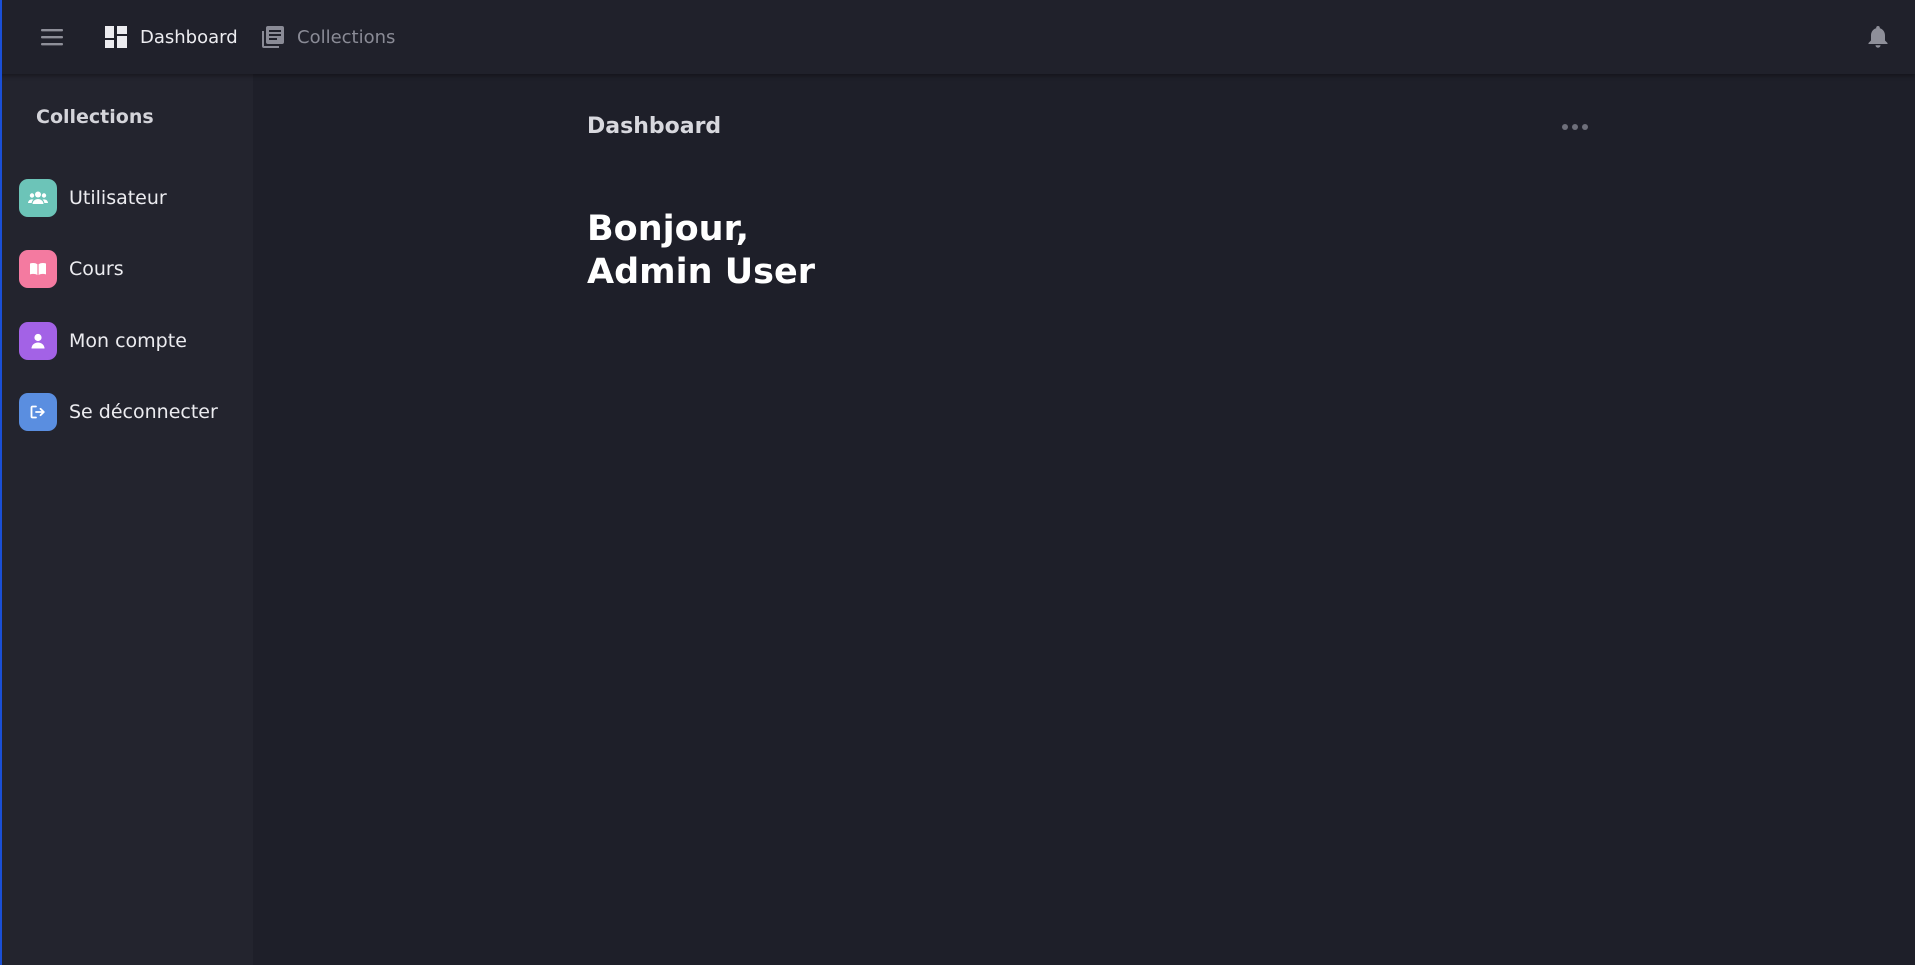  I want to click on more-dots-icon, so click(1575, 127).